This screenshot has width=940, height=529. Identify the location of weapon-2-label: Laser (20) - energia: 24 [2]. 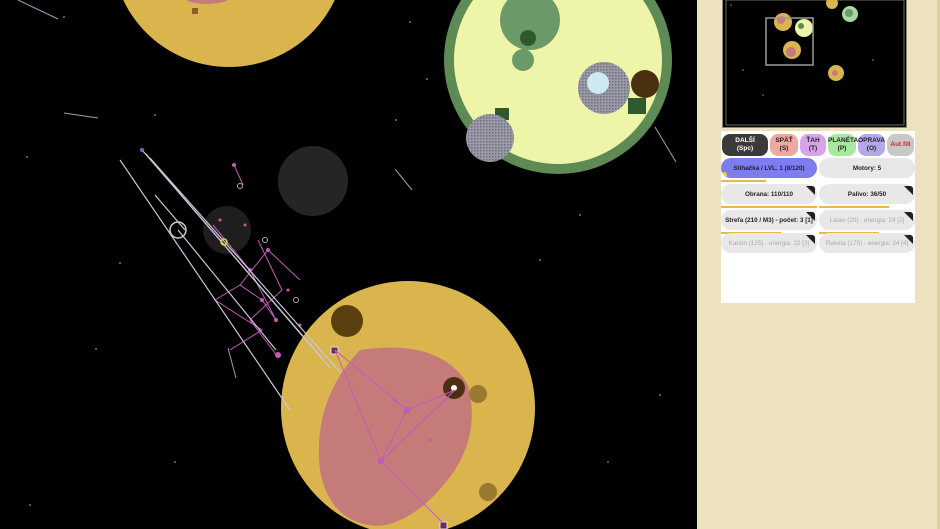
(867, 220).